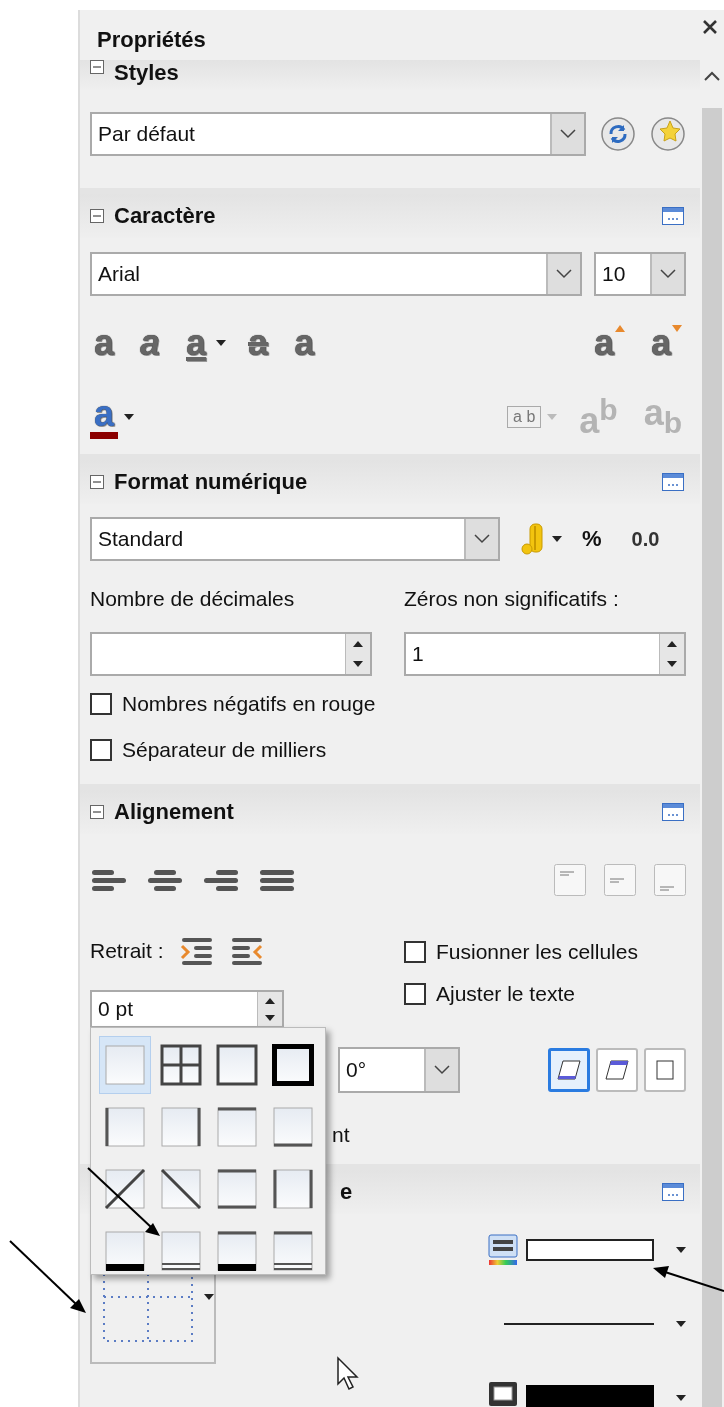 Image resolution: width=724 pixels, height=1407 pixels. Describe the element at coordinates (246, 951) in the screenshot. I see `decrease-indent-icon` at that location.